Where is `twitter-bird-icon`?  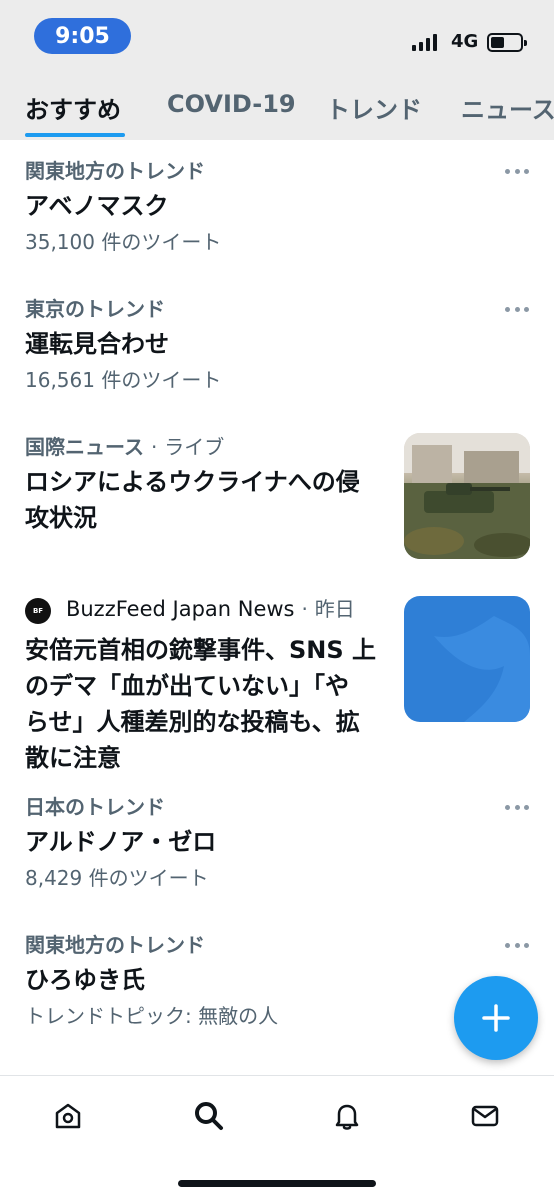 twitter-bird-icon is located at coordinates (482, 669).